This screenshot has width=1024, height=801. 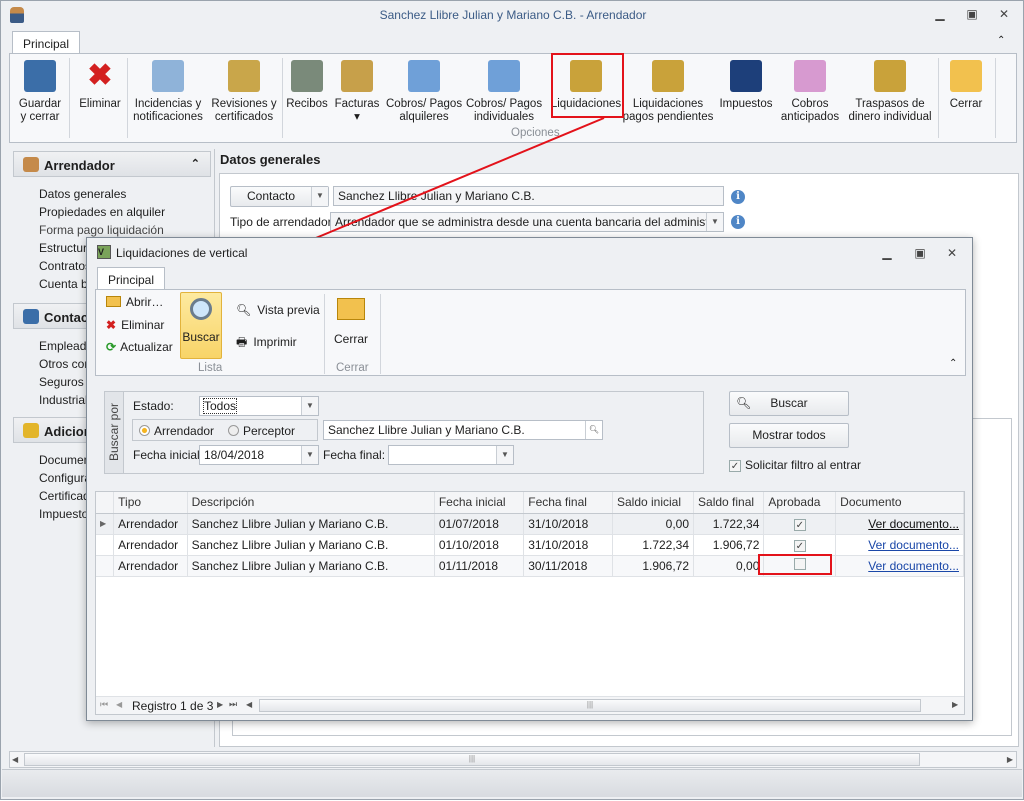 What do you see at coordinates (729, 566) in the screenshot?
I see `cell-saldo-final: 0,00` at bounding box center [729, 566].